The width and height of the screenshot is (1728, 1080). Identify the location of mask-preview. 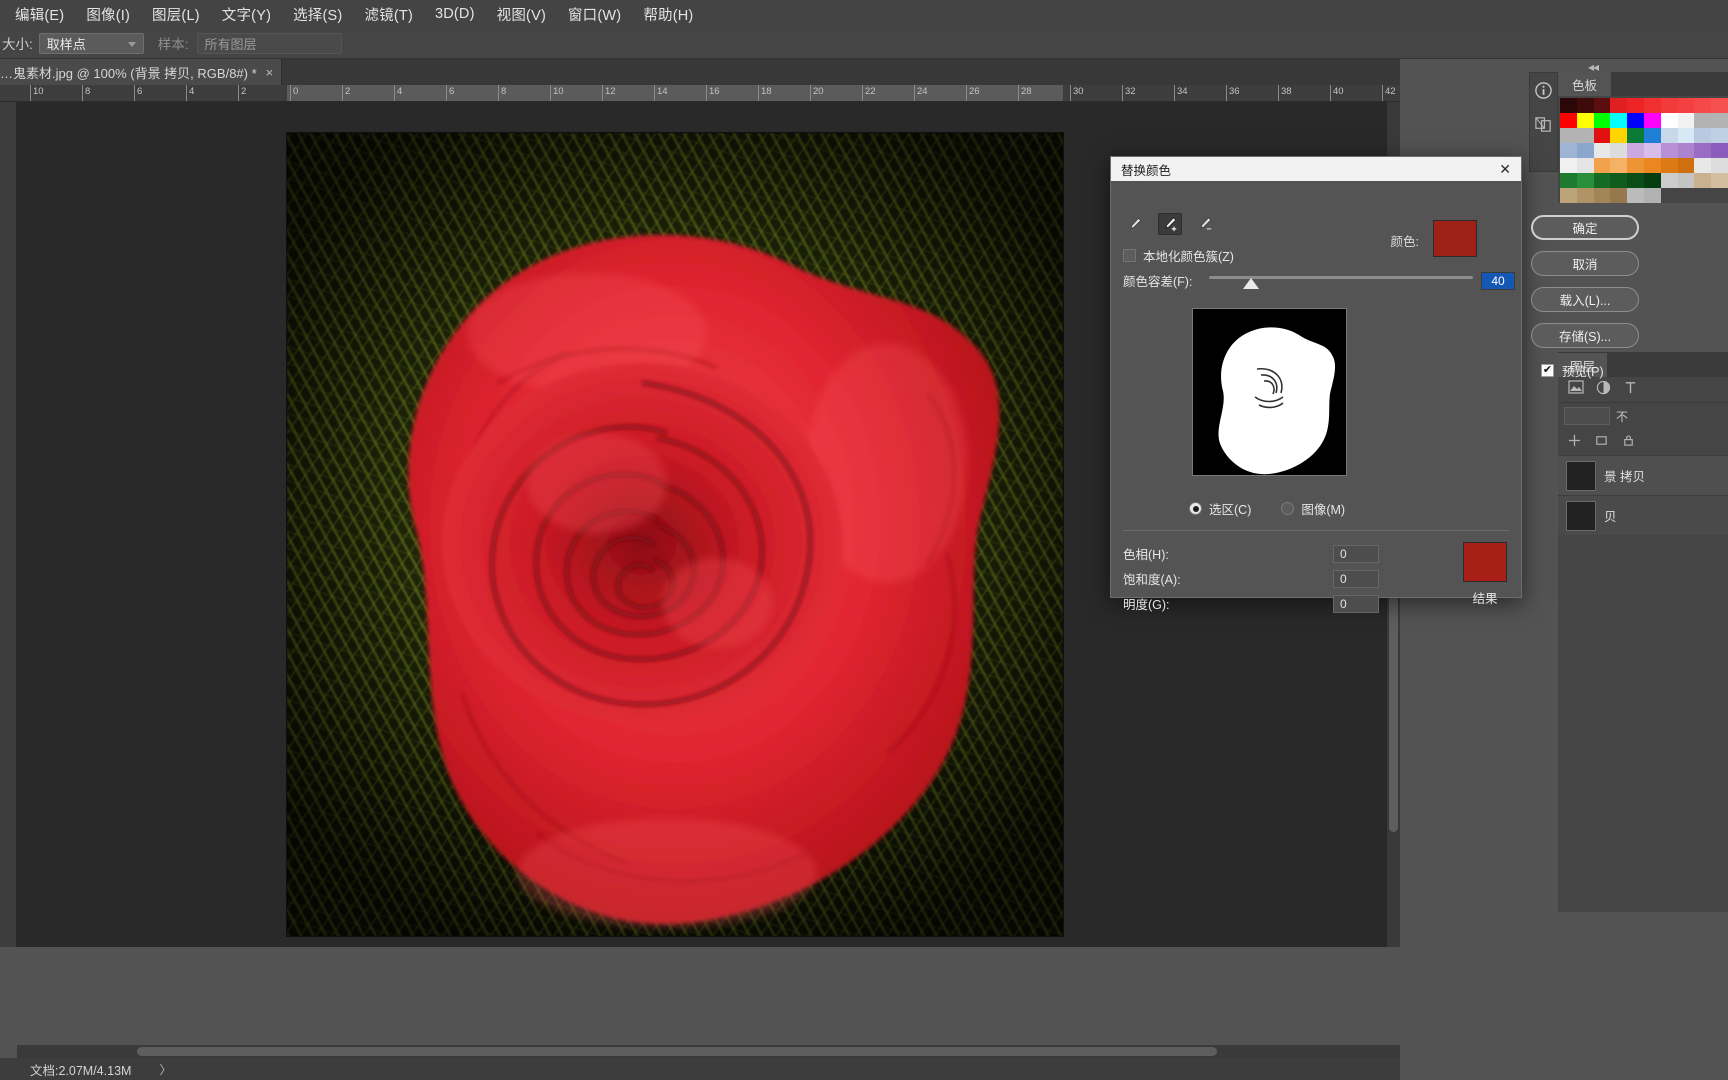
(1269, 392).